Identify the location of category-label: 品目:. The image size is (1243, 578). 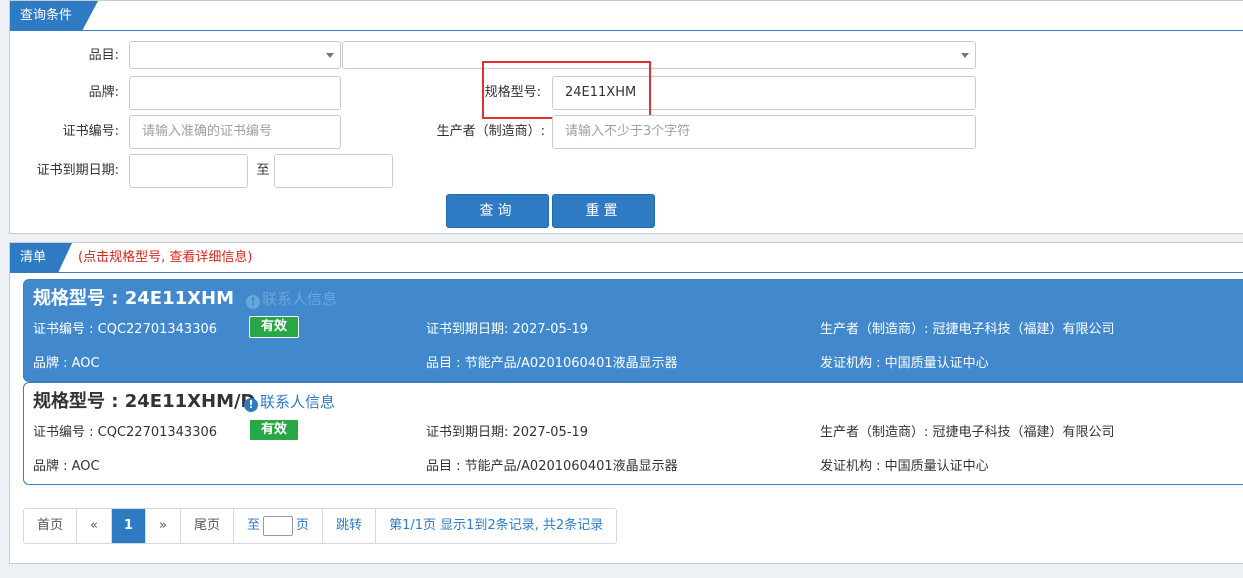
(103, 55).